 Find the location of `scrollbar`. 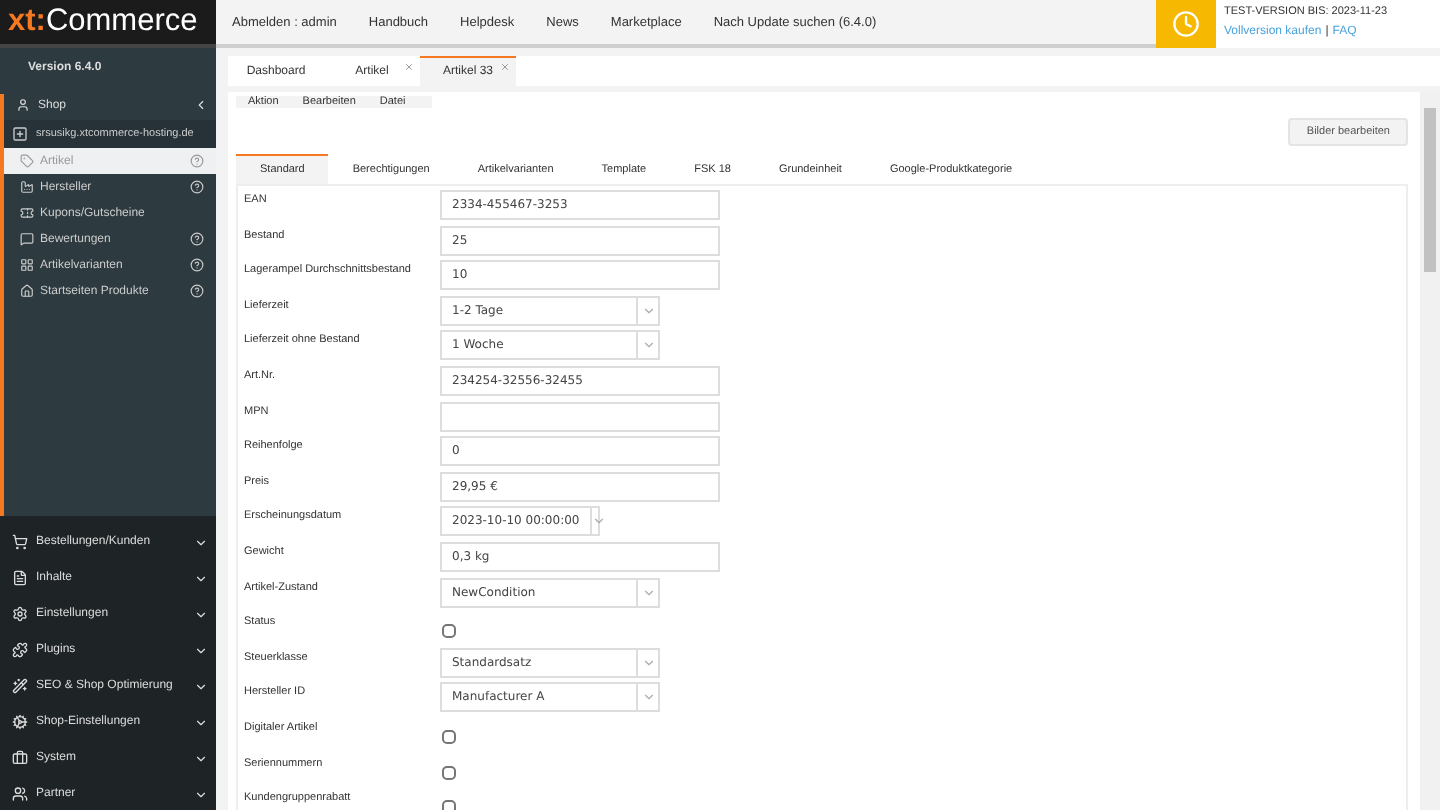

scrollbar is located at coordinates (1430, 451).